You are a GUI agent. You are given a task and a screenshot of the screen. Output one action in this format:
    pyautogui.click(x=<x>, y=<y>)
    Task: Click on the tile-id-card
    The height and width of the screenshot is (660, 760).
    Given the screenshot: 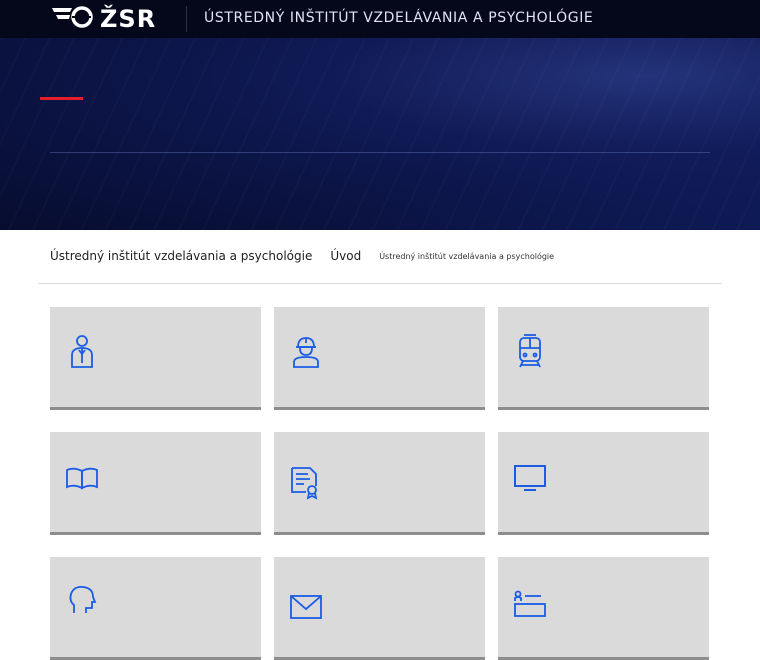 What is the action you would take?
    pyautogui.click(x=603, y=608)
    